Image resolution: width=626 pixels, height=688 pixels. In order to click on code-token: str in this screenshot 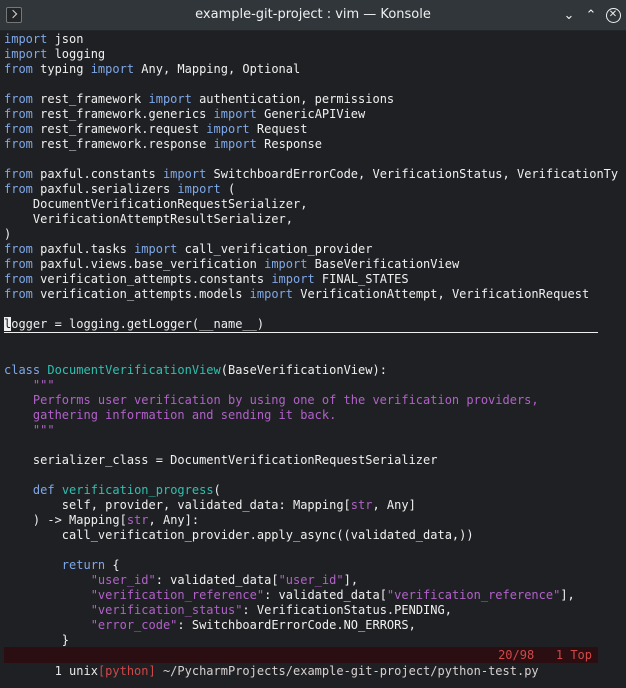, I will do `click(137, 520)`.